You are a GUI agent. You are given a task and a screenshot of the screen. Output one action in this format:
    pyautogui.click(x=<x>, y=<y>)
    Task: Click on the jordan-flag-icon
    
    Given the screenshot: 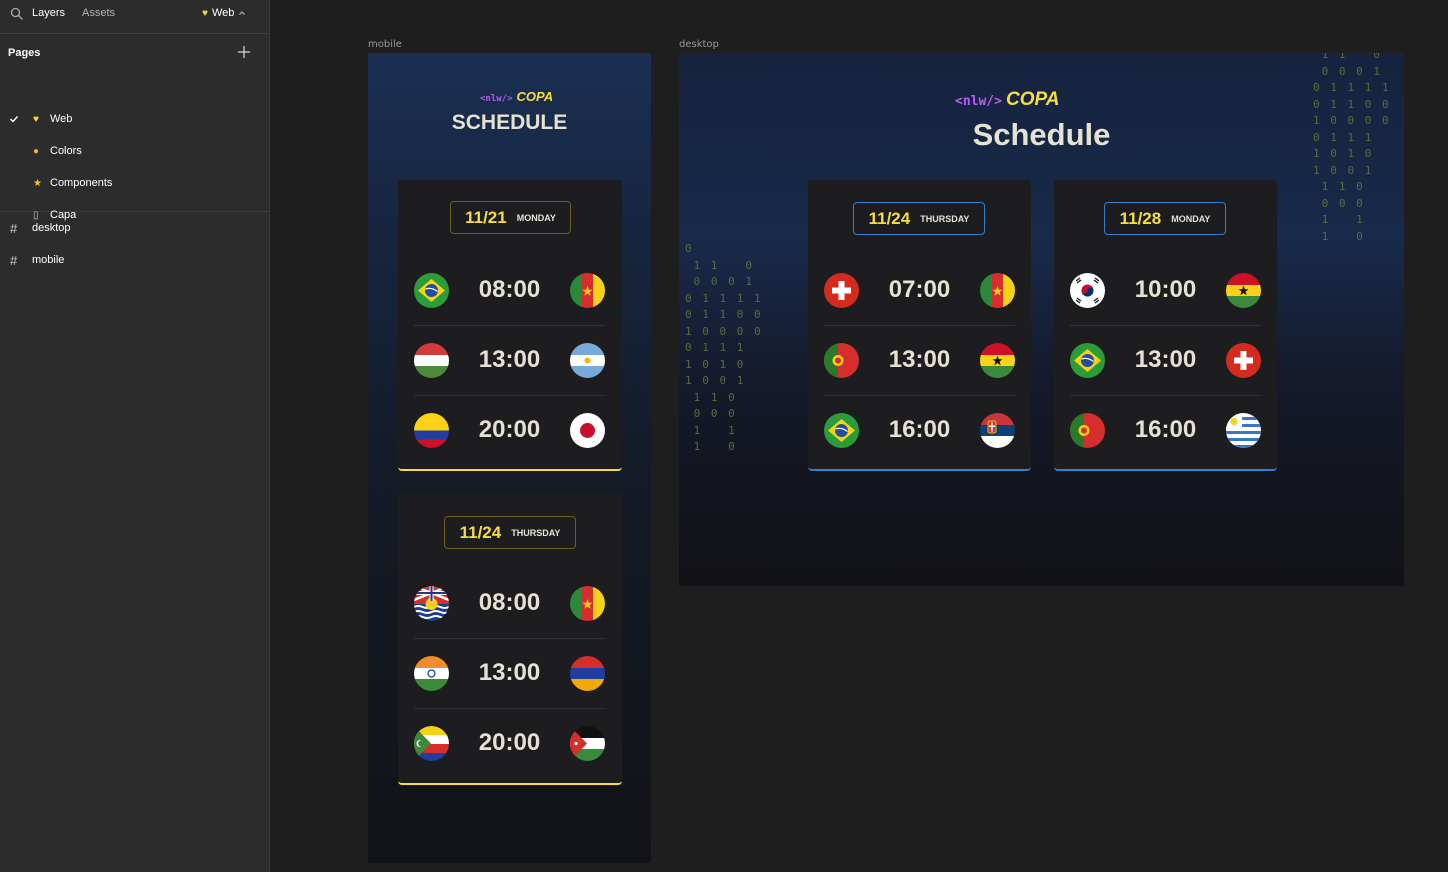 What is the action you would take?
    pyautogui.click(x=587, y=743)
    